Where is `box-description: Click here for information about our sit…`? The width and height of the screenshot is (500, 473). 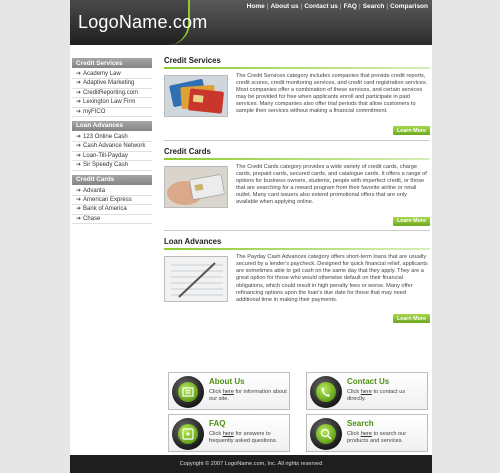 box-description: Click here for information about our sit… is located at coordinates (248, 395).